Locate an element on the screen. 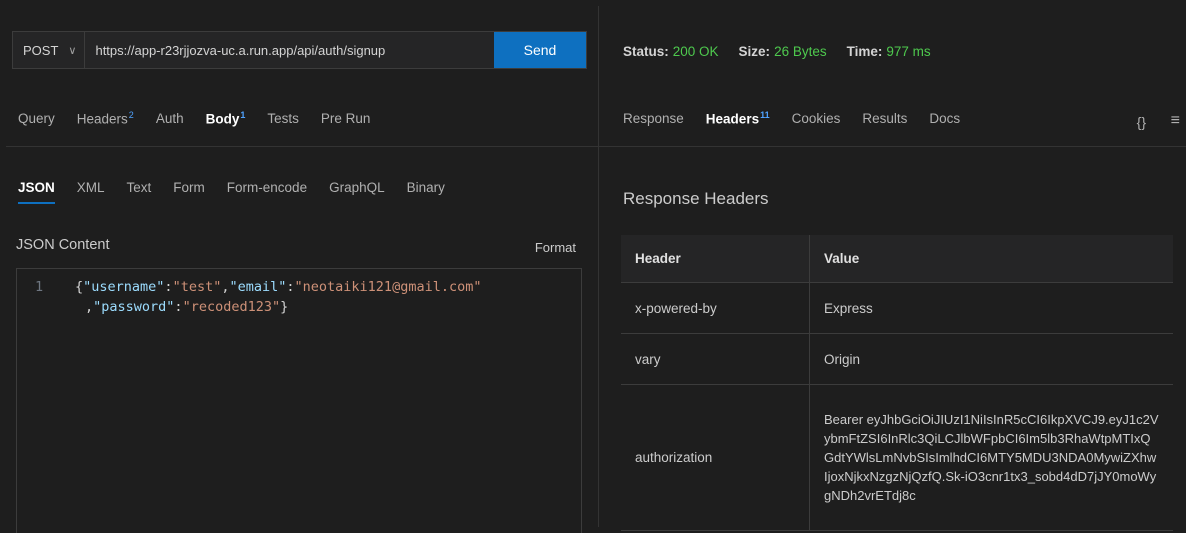 This screenshot has width=1186, height=533. header-name: authorization is located at coordinates (715, 457).